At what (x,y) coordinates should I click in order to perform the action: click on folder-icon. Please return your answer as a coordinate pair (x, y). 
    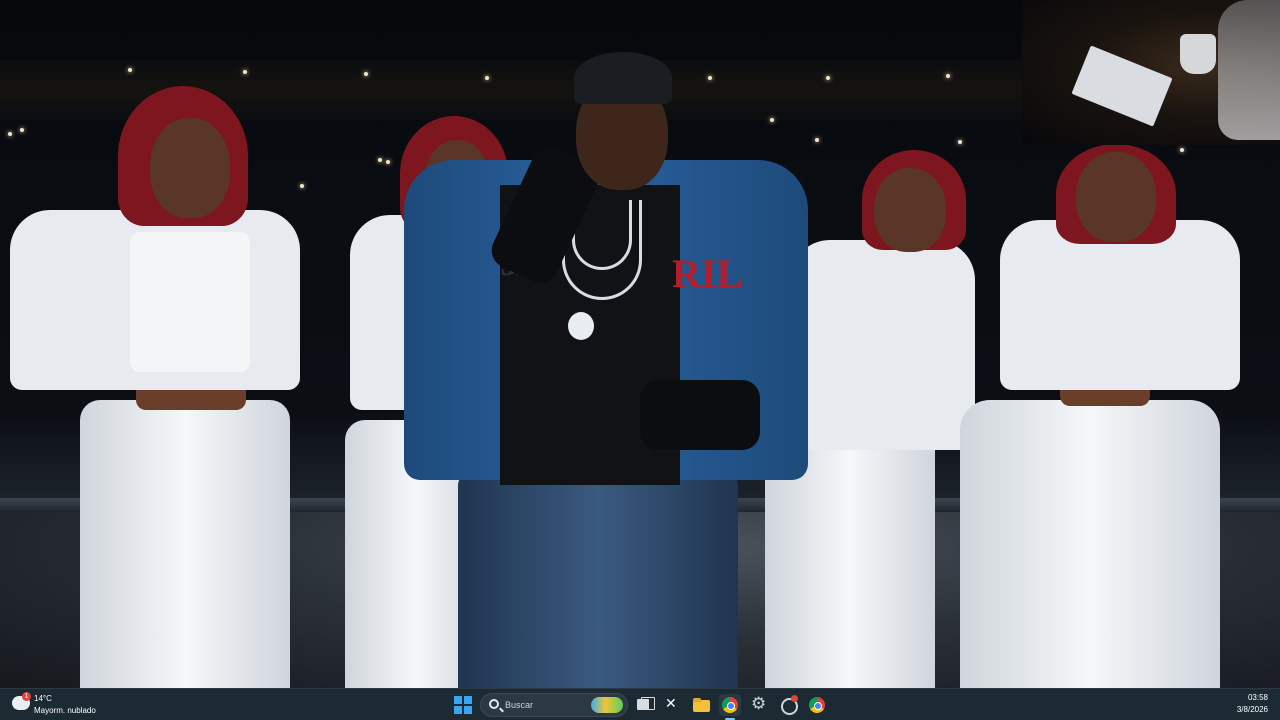
    Looking at the image, I should click on (701, 705).